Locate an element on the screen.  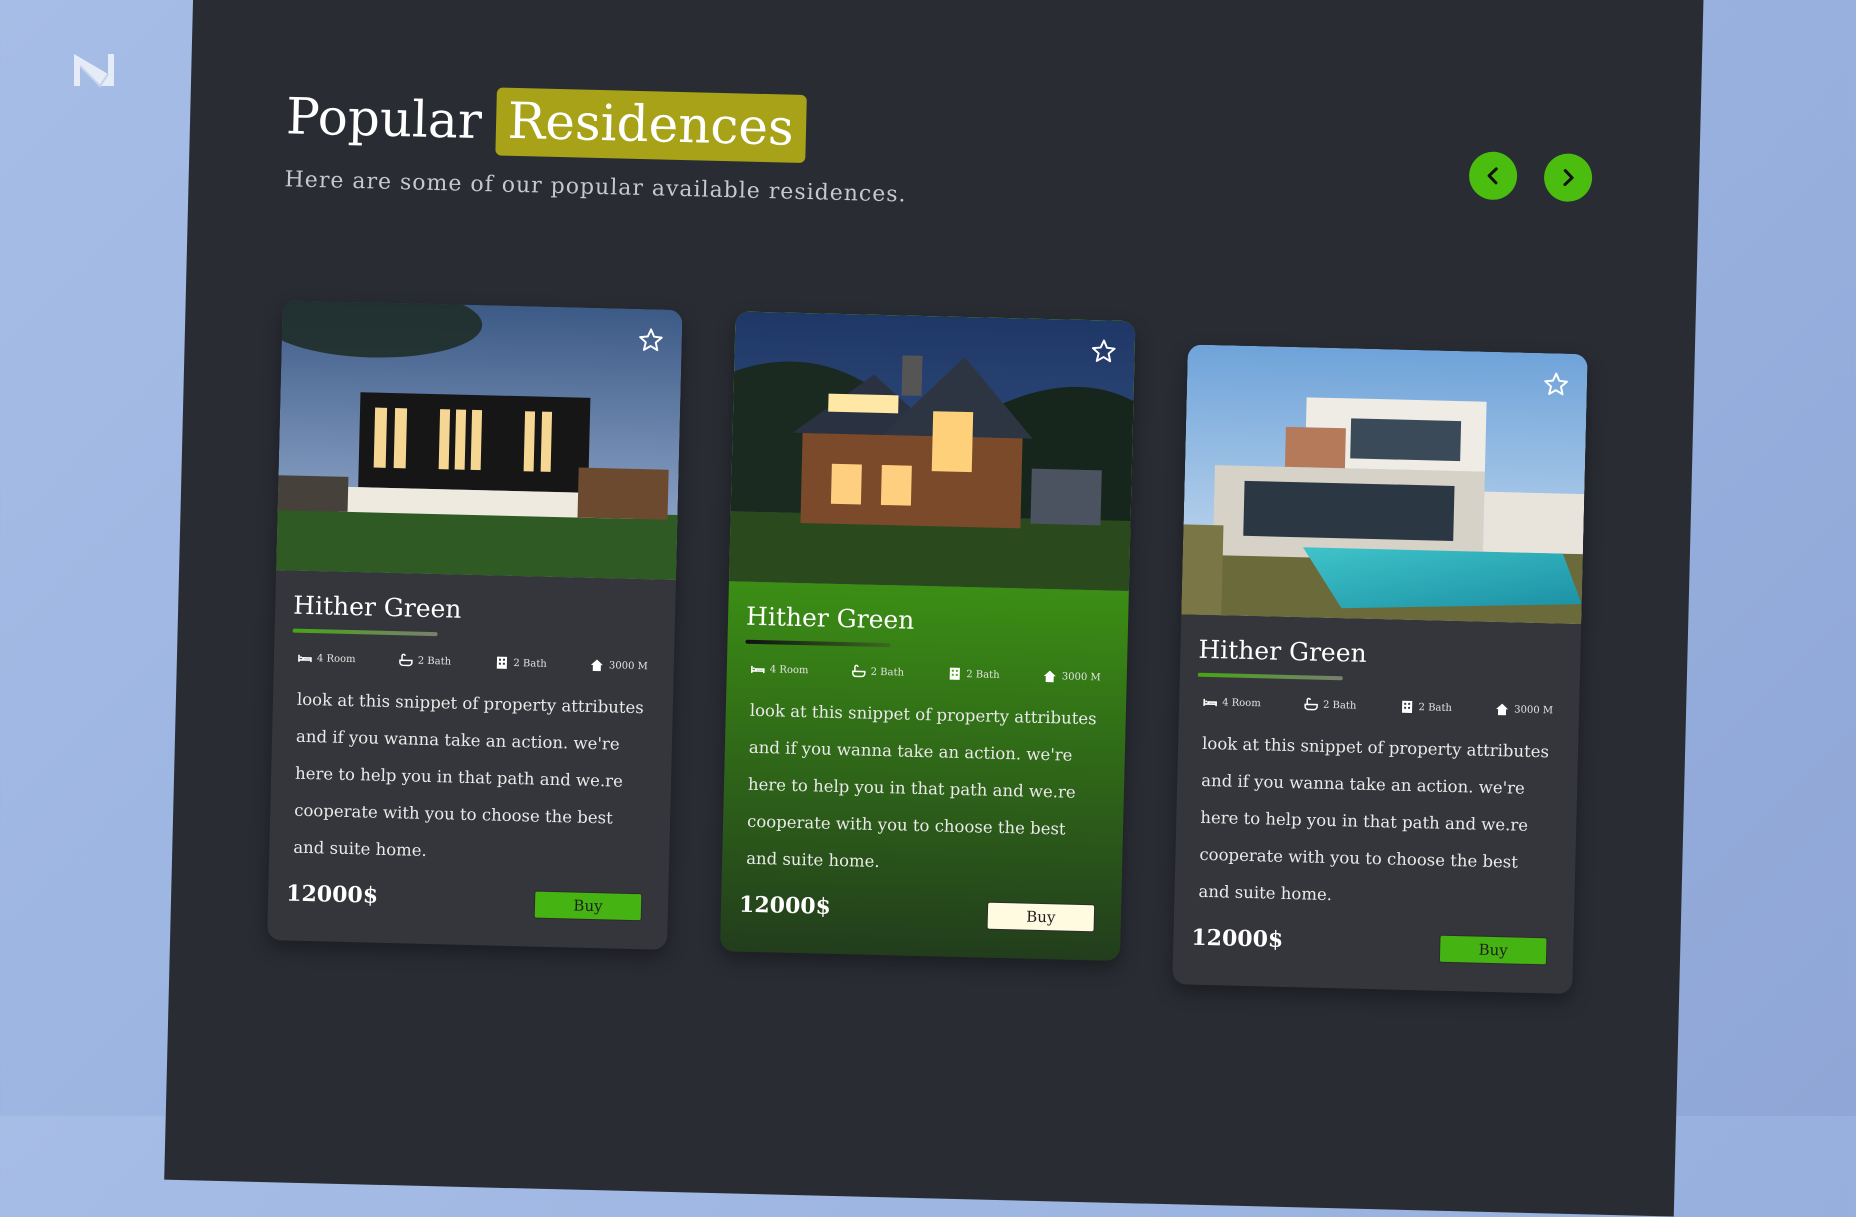
brand-logo-icon is located at coordinates (94, 71).